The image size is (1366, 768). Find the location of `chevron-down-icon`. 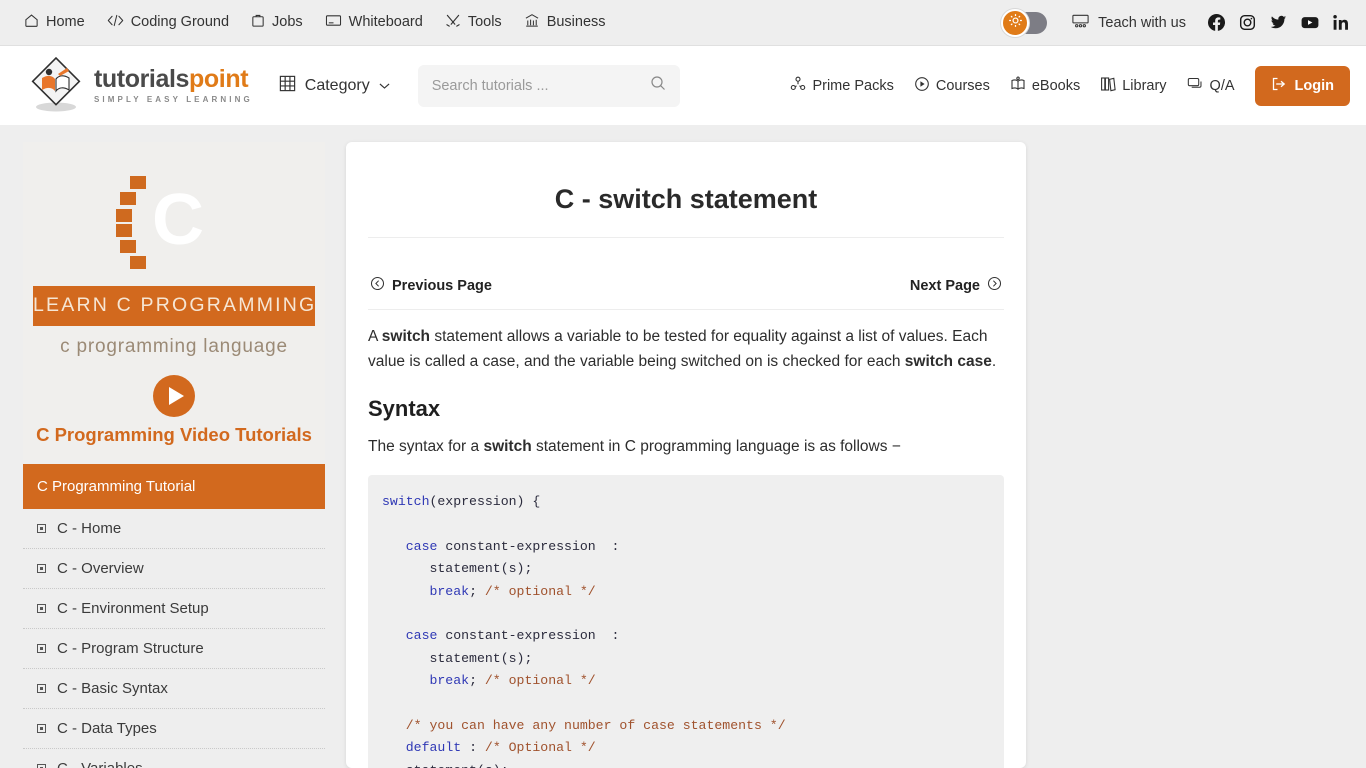

chevron-down-icon is located at coordinates (384, 86).